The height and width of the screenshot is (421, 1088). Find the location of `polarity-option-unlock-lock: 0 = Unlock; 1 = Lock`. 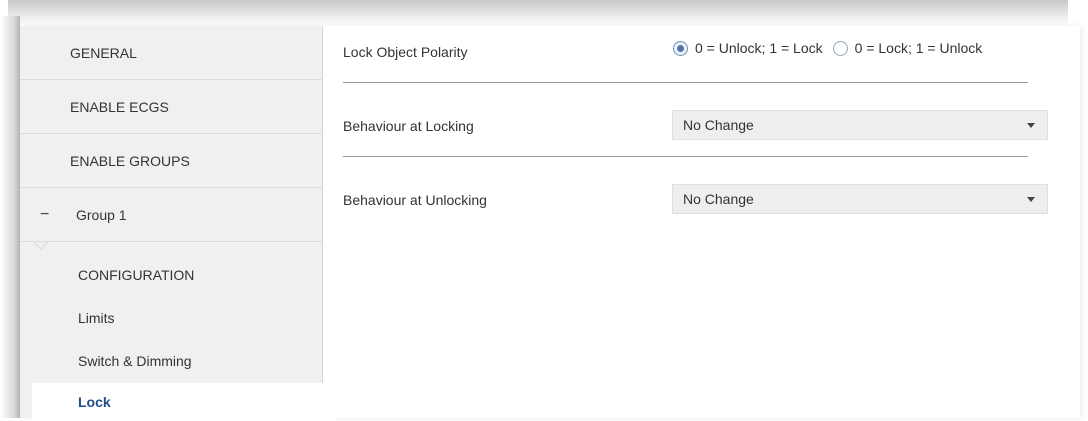

polarity-option-unlock-lock: 0 = Unlock; 1 = Lock is located at coordinates (748, 48).